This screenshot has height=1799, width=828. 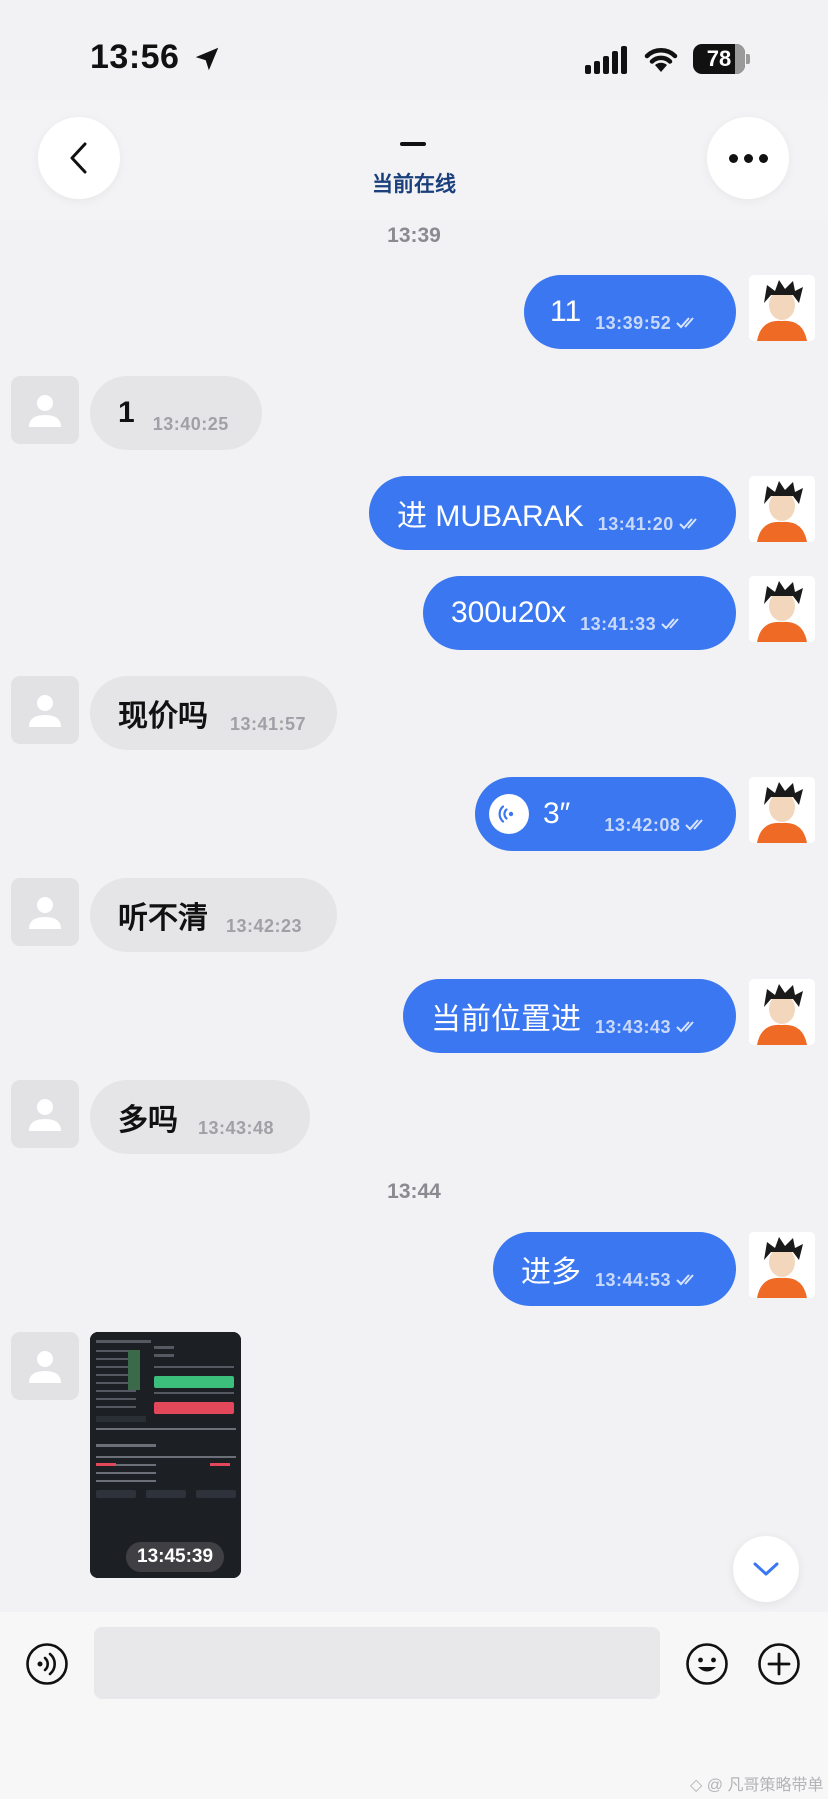 What do you see at coordinates (207, 59) in the screenshot?
I see `location-arrow-icon` at bounding box center [207, 59].